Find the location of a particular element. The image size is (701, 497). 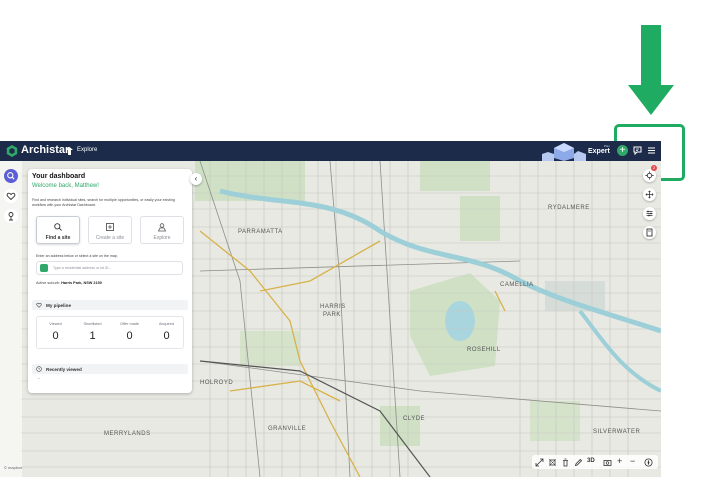

address-search-box is located at coordinates (109, 268).